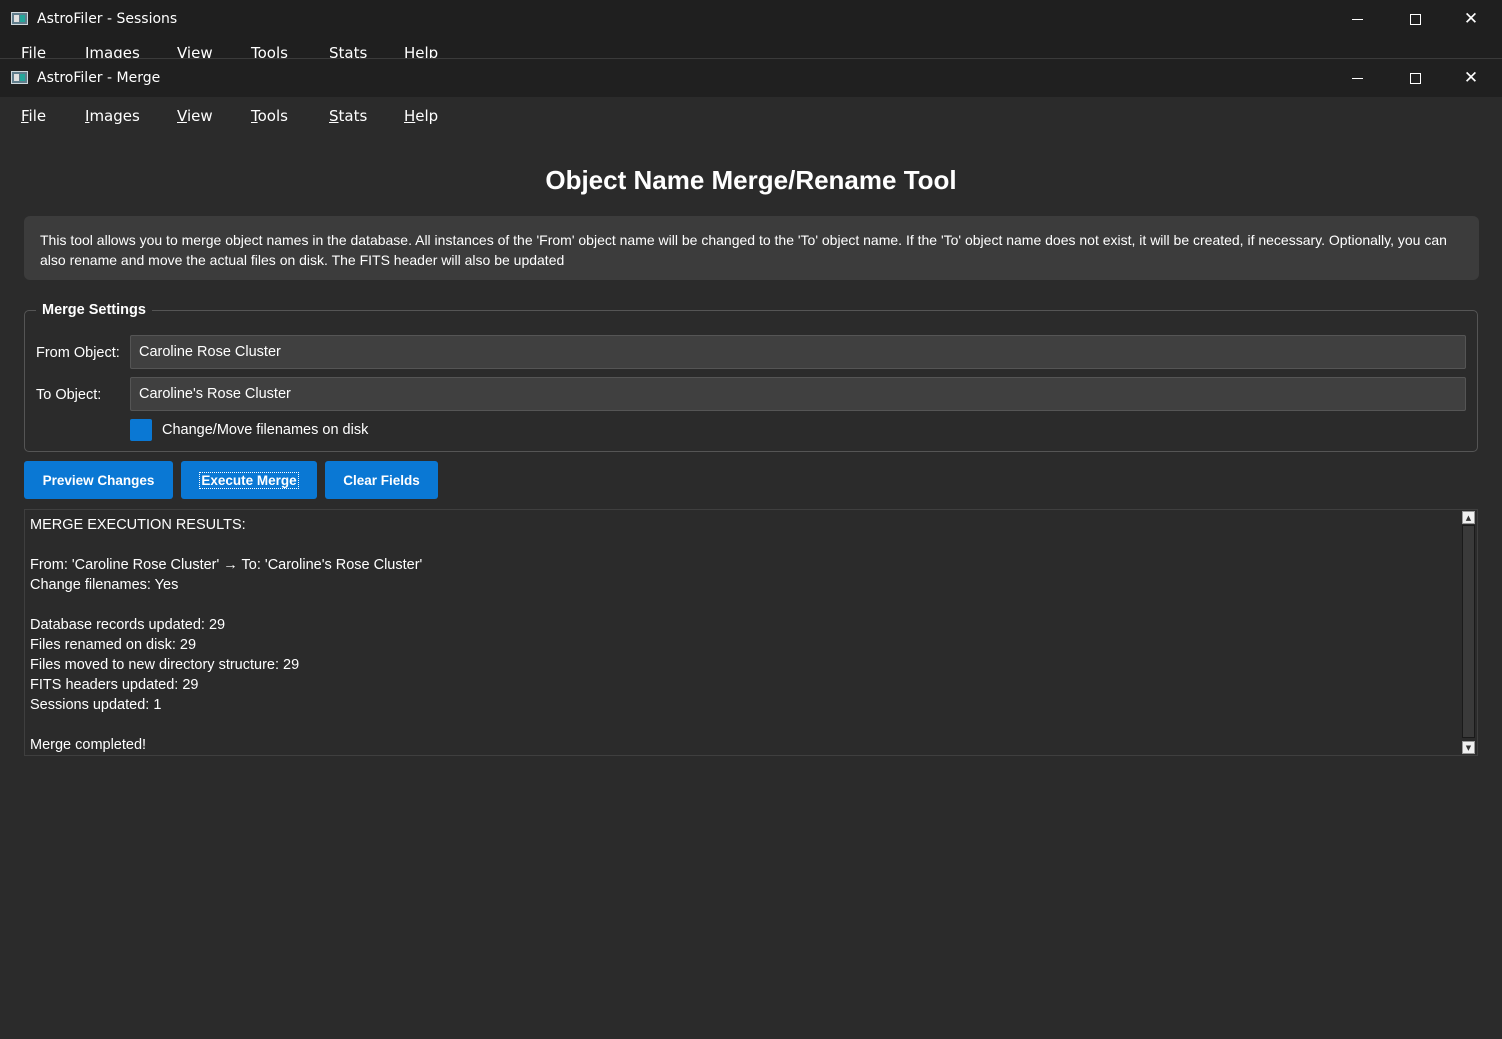 Image resolution: width=1502 pixels, height=1039 pixels. What do you see at coordinates (94, 310) in the screenshot?
I see `merge-settings-title: Merge Settings` at bounding box center [94, 310].